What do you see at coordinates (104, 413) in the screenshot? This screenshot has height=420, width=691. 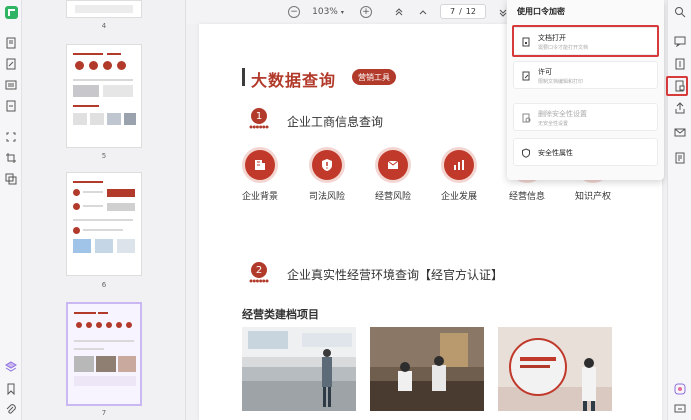 I see `thumbnail-label: 7` at bounding box center [104, 413].